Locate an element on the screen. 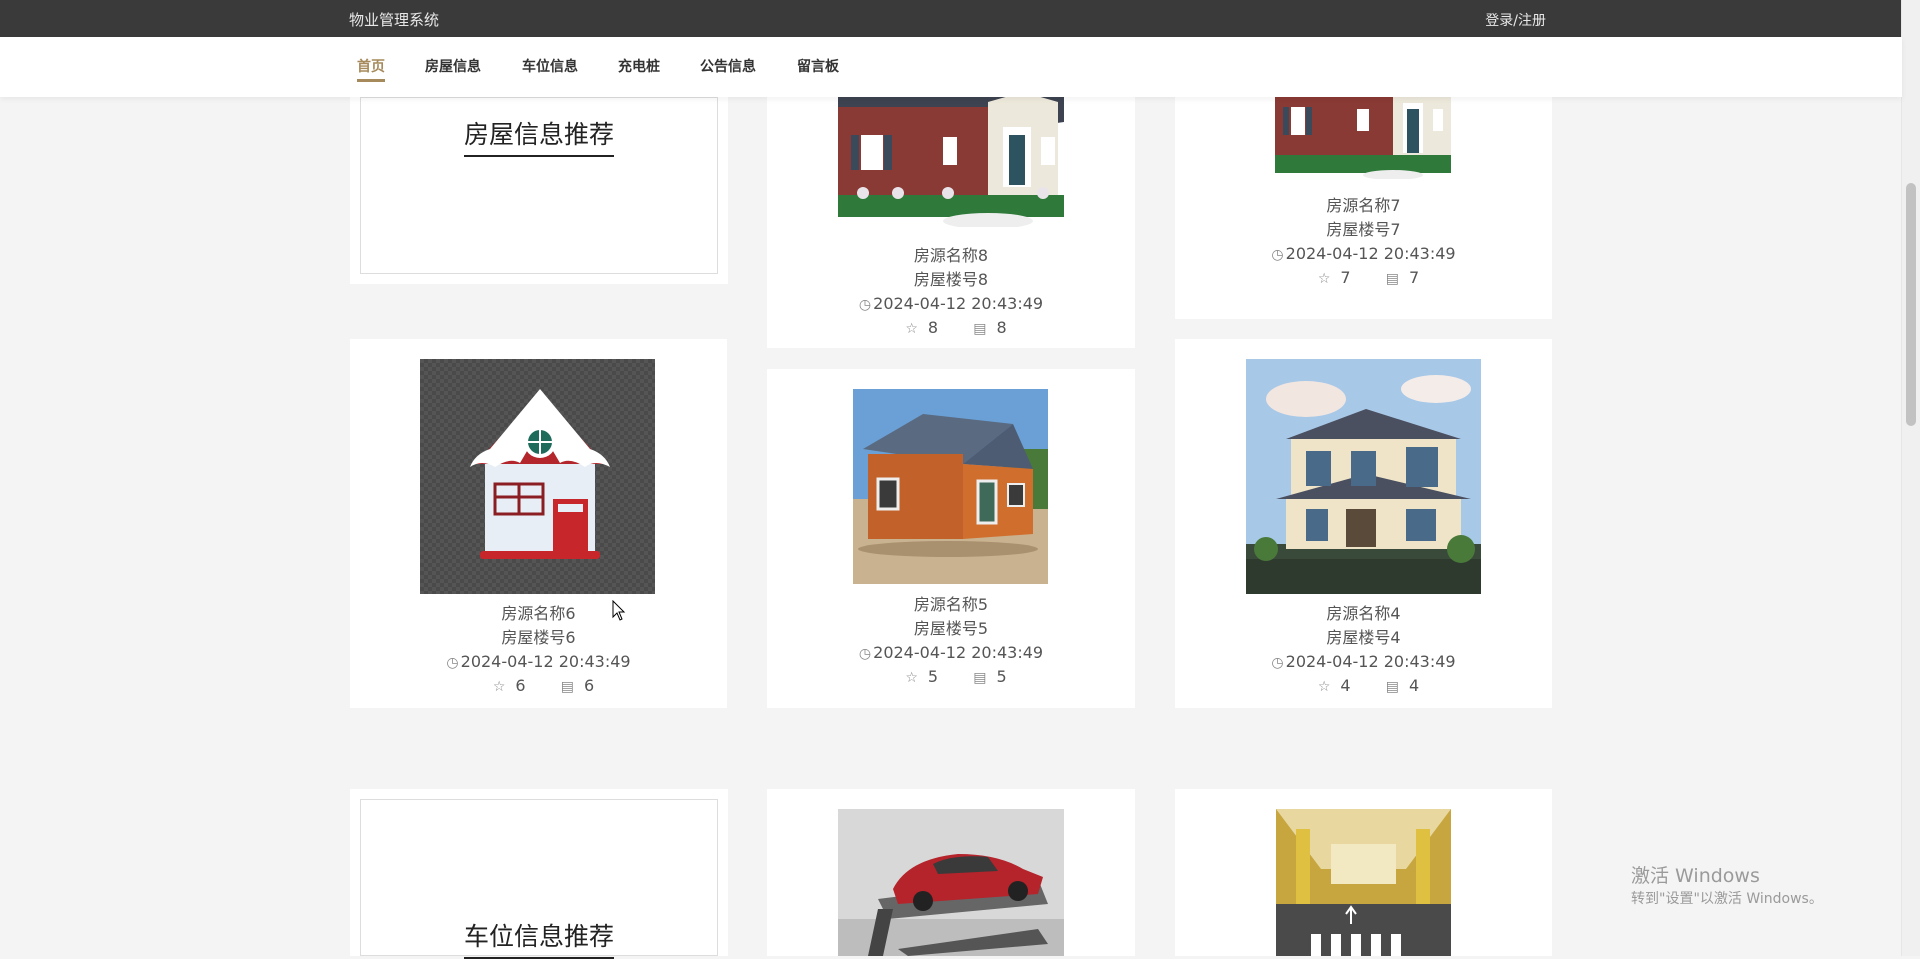 The width and height of the screenshot is (1920, 959). like-count-4: ☆ 4 is located at coordinates (1329, 685).